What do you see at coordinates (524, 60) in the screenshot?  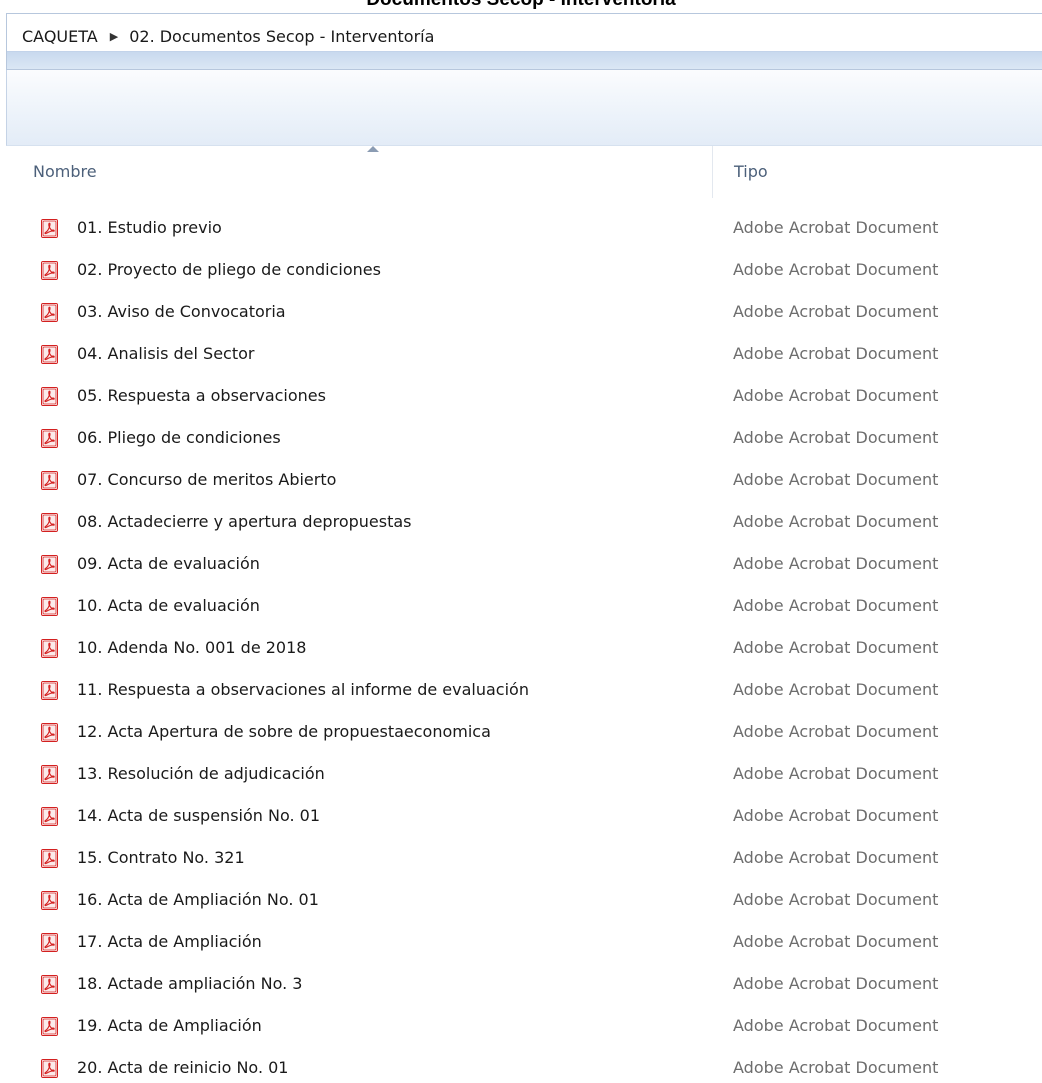 I see `address-bar-strip` at bounding box center [524, 60].